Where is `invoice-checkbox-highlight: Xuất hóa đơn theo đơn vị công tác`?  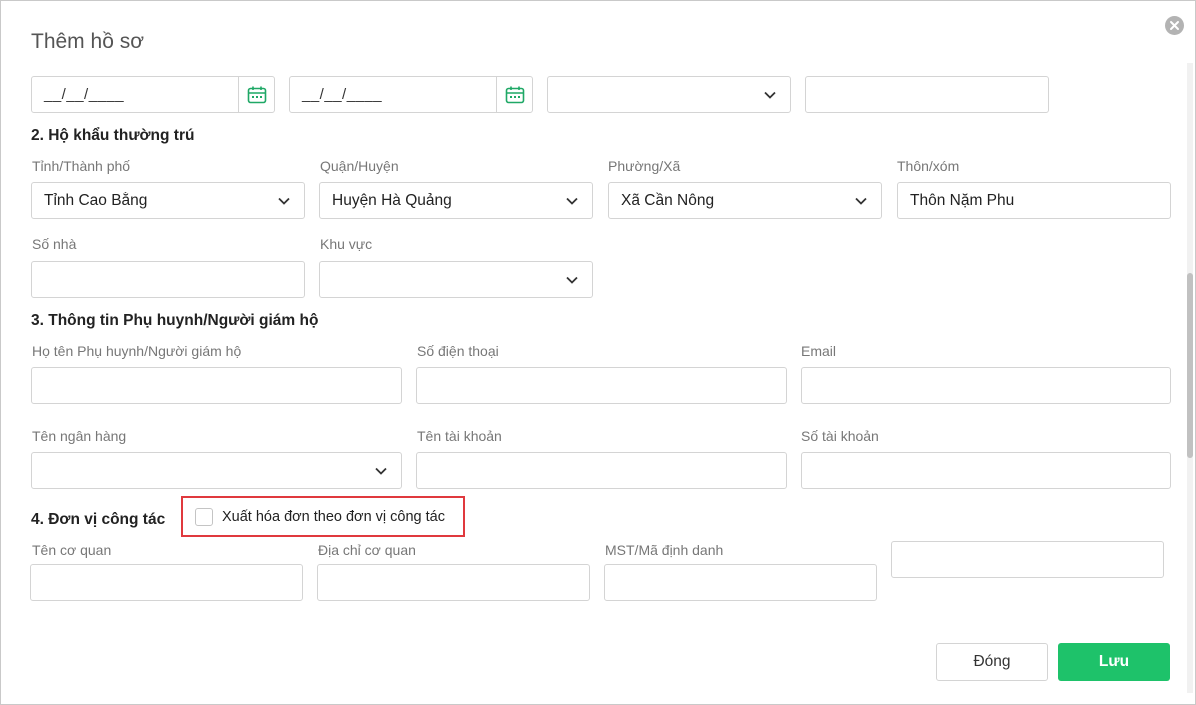 invoice-checkbox-highlight: Xuất hóa đơn theo đơn vị công tác is located at coordinates (323, 516).